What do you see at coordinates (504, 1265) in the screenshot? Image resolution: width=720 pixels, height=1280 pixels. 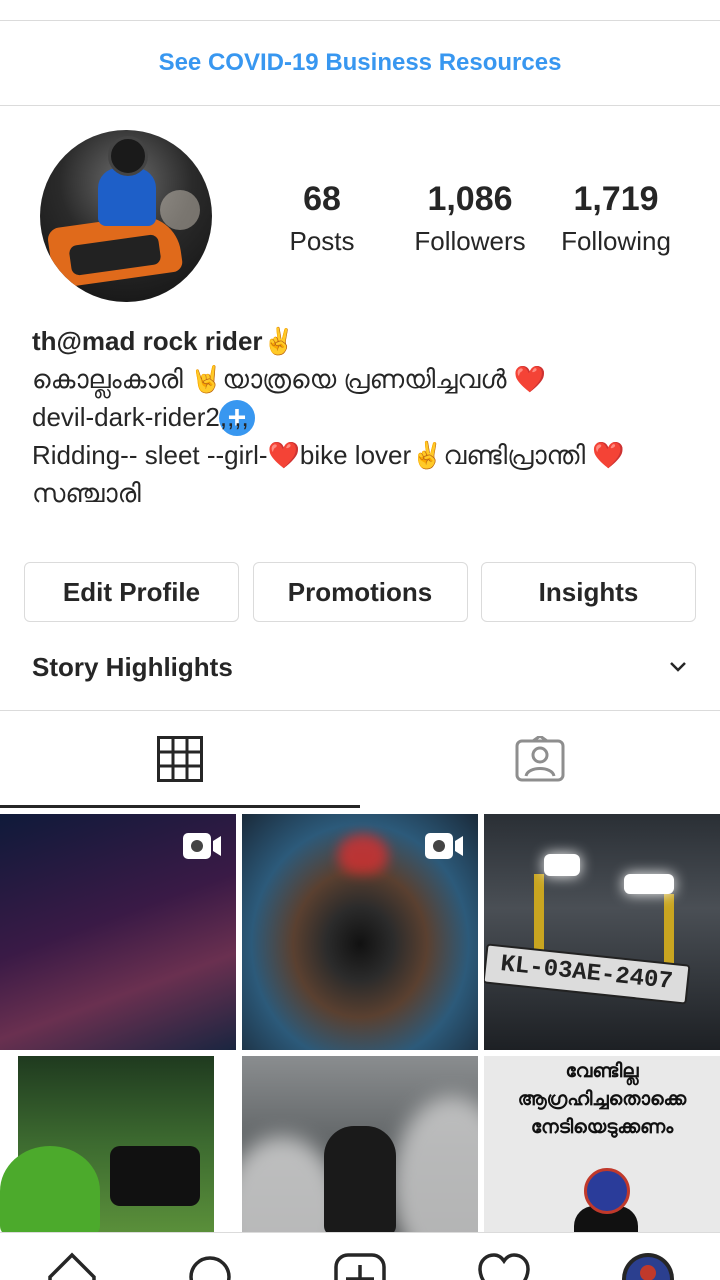 I see `heart-icon` at bounding box center [504, 1265].